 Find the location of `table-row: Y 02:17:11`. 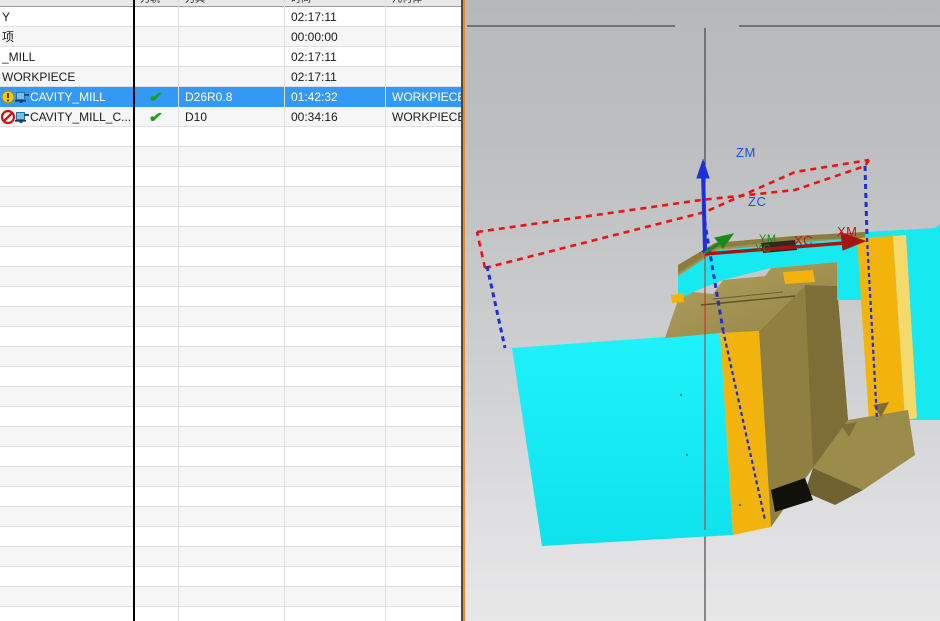

table-row: Y 02:17:11 is located at coordinates (230, 17).